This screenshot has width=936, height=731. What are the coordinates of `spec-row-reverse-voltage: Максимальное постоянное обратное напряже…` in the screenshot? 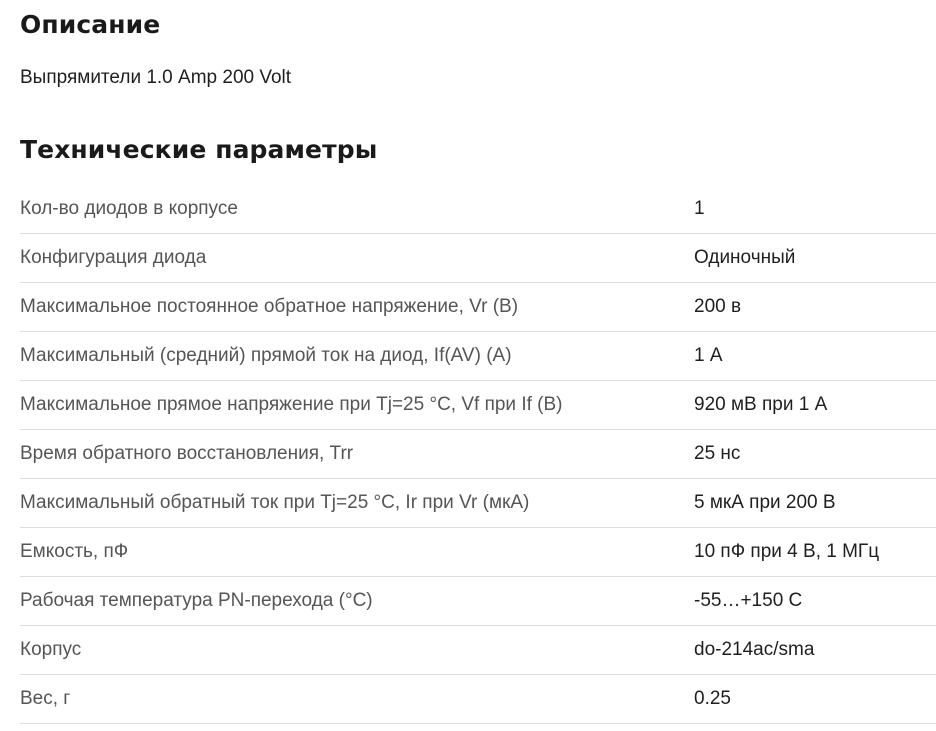 It's located at (478, 307).